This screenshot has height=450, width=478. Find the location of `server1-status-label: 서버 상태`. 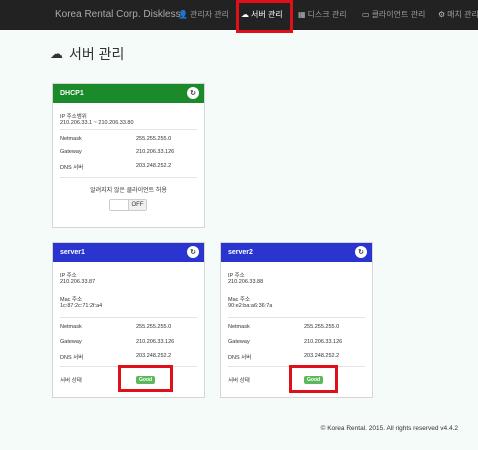

server1-status-label: 서버 상태 is located at coordinates (71, 381).